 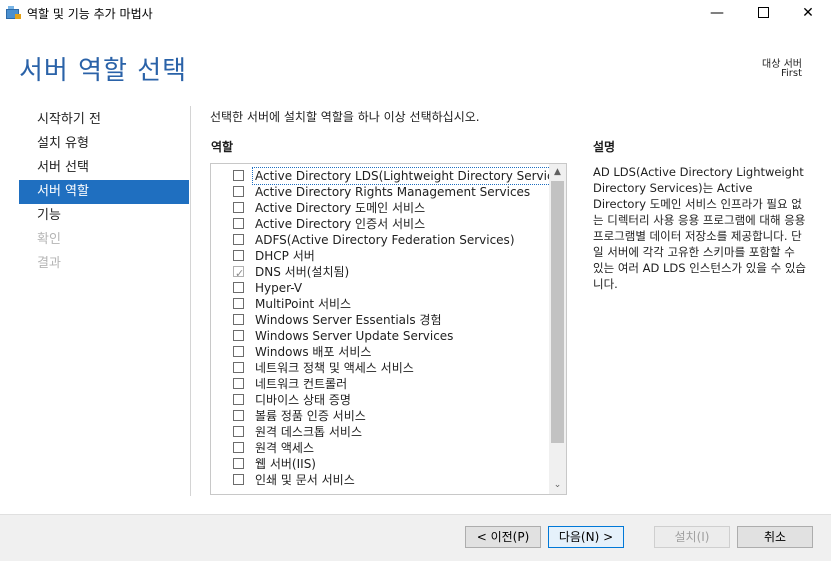 I want to click on role-label: 네트워크 정책 및 액세스 서비스, so click(x=334, y=368).